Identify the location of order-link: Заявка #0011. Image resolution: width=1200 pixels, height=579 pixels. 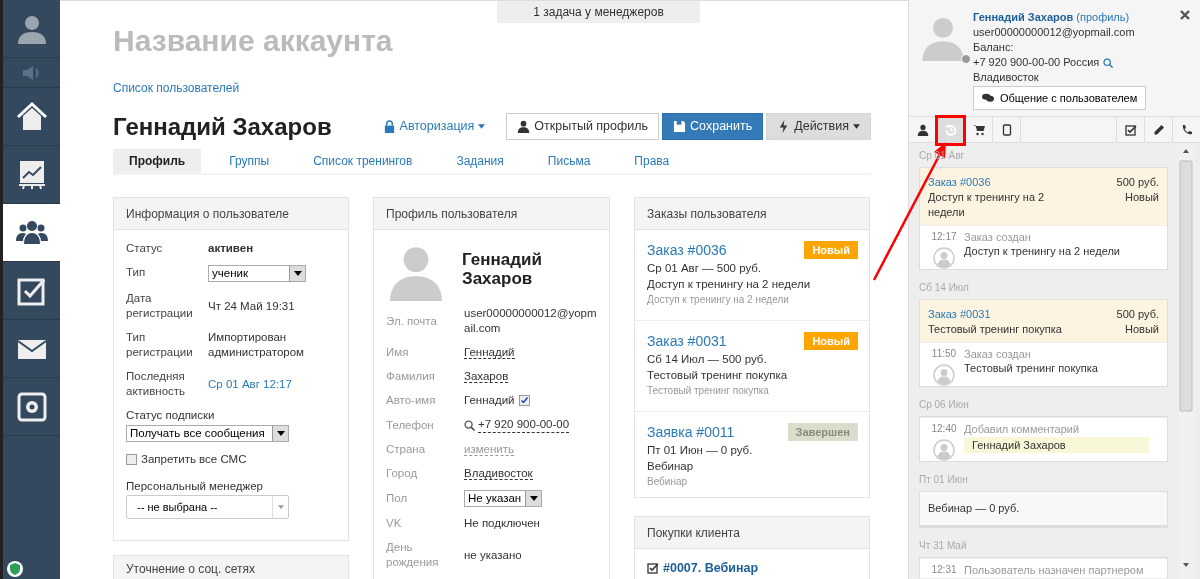
(691, 432).